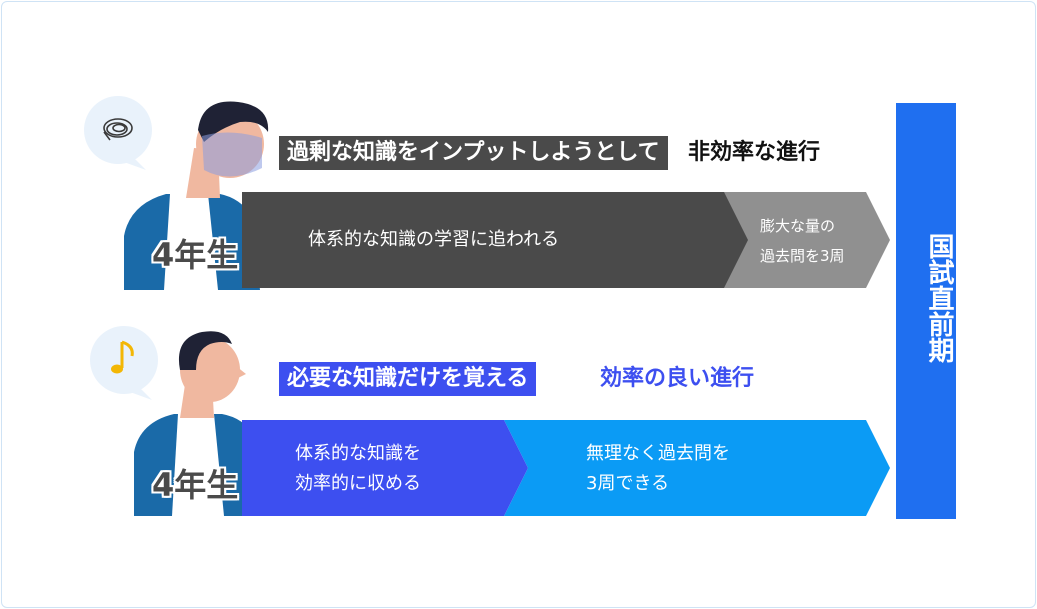  Describe the element at coordinates (697, 468) in the screenshot. I see `bottom-chevron-right` at that location.